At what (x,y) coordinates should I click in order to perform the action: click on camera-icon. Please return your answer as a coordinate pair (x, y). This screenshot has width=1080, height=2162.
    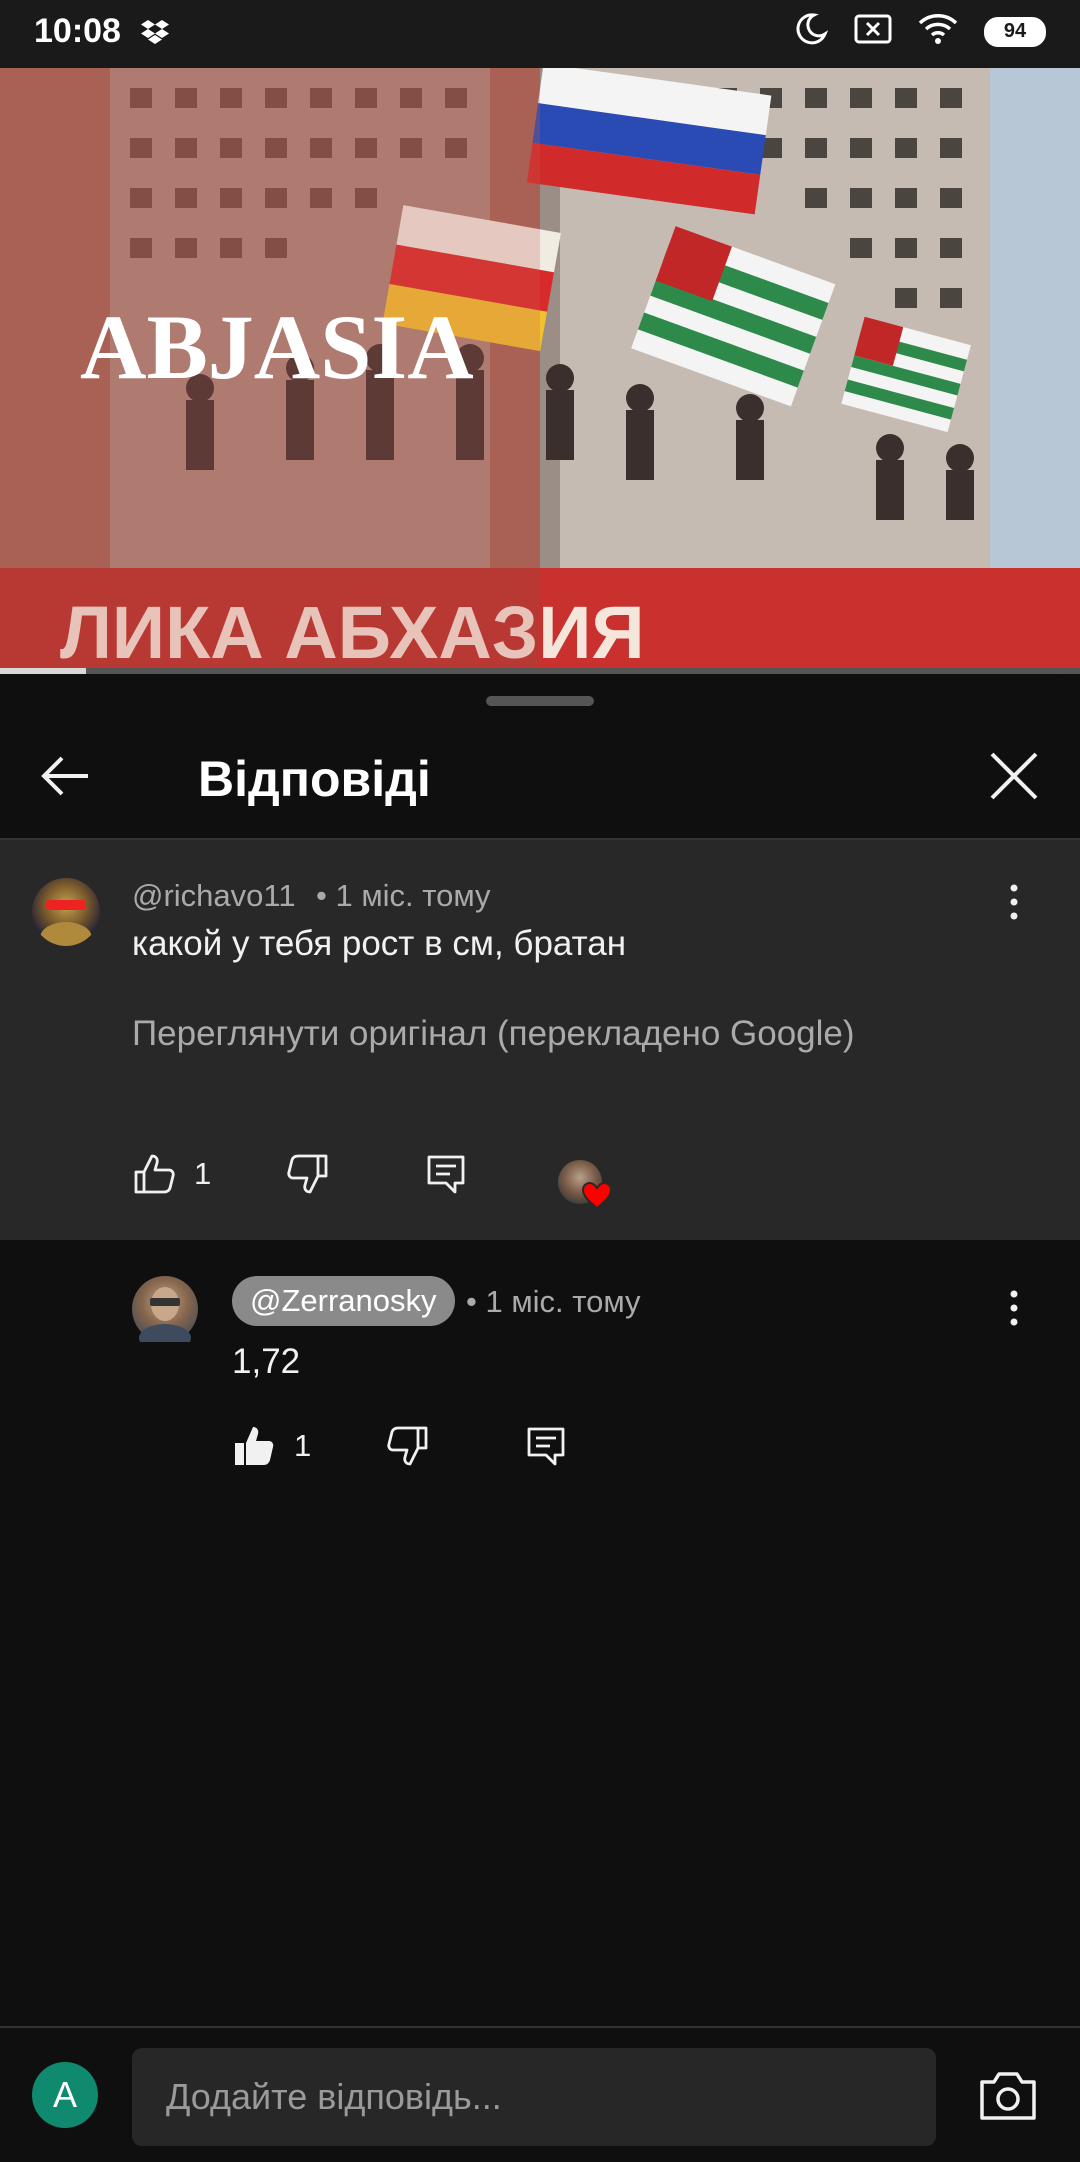
    Looking at the image, I should click on (1008, 2096).